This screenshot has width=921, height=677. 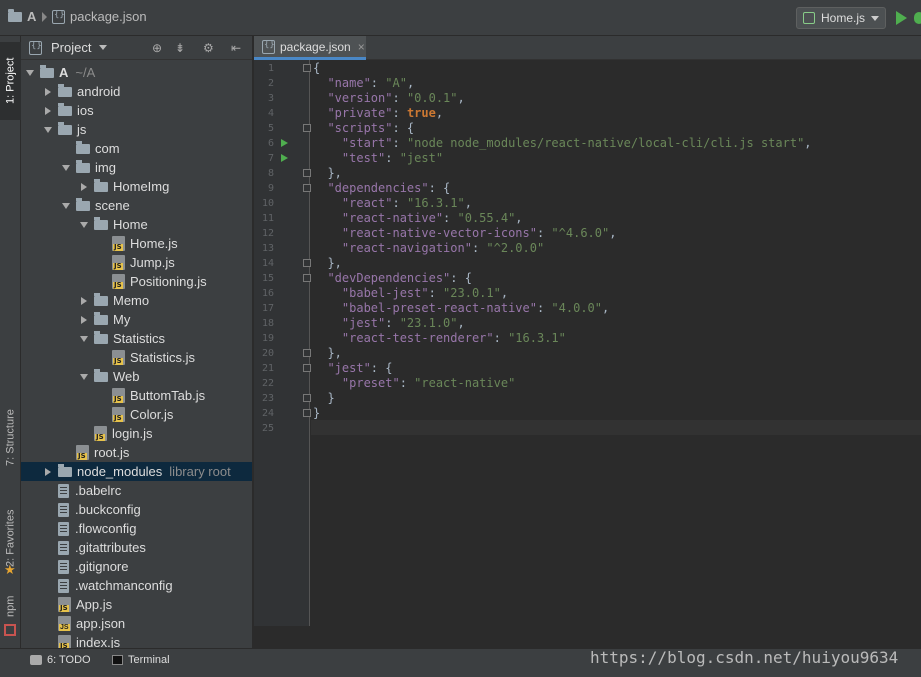 I want to click on tree-item: com, so click(x=136, y=148).